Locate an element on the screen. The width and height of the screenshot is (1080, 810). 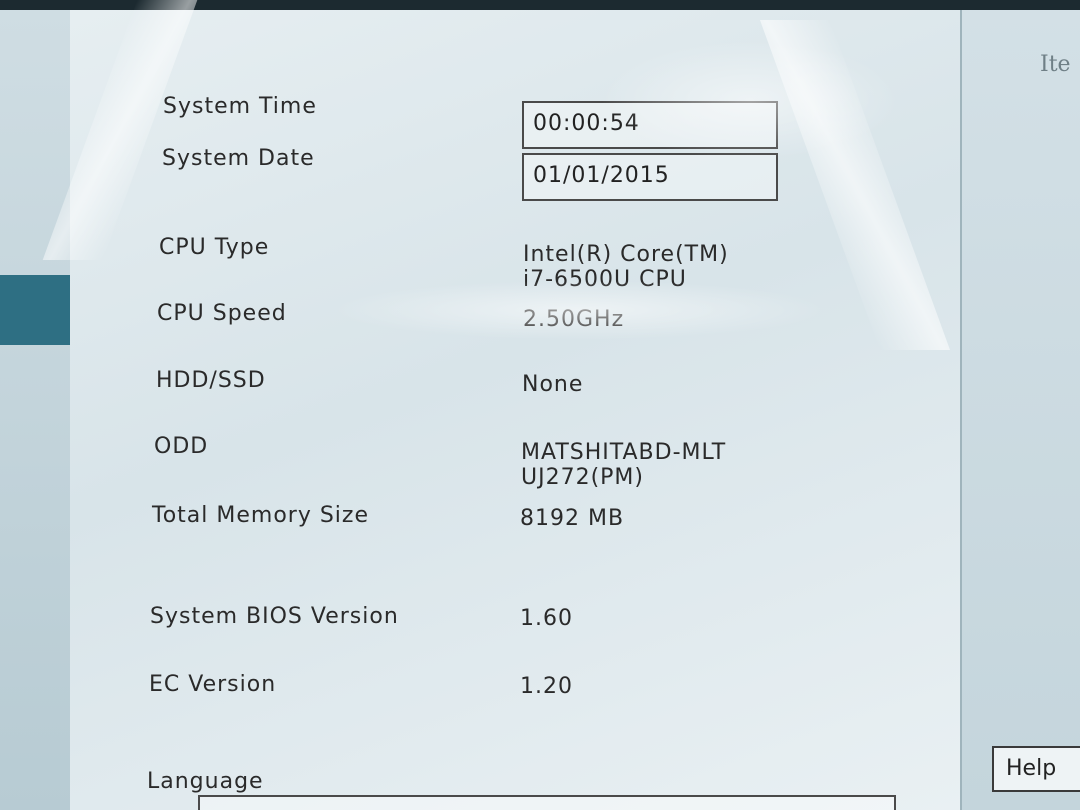
total-memory-label: Total Memory Size is located at coordinates (260, 515).